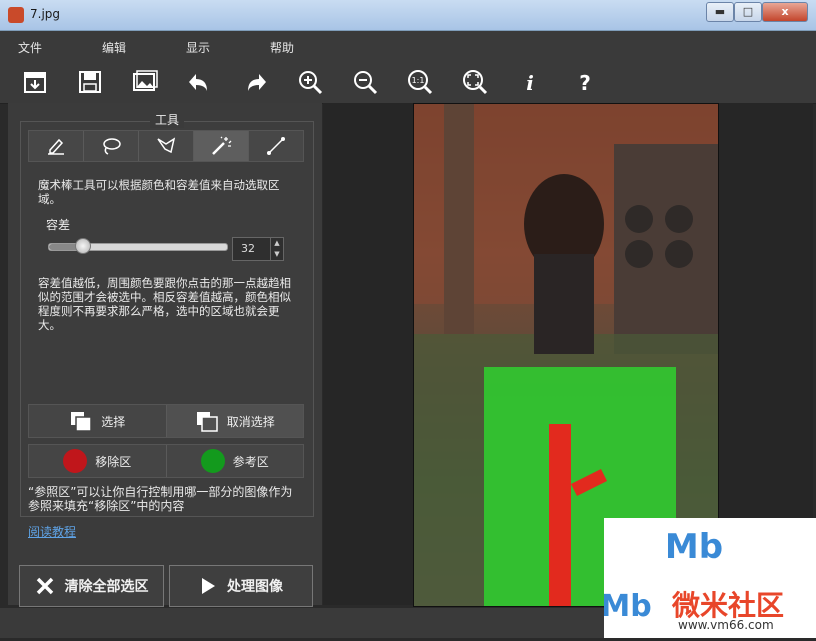  Describe the element at coordinates (200, 82) in the screenshot. I see `undo-icon` at that location.